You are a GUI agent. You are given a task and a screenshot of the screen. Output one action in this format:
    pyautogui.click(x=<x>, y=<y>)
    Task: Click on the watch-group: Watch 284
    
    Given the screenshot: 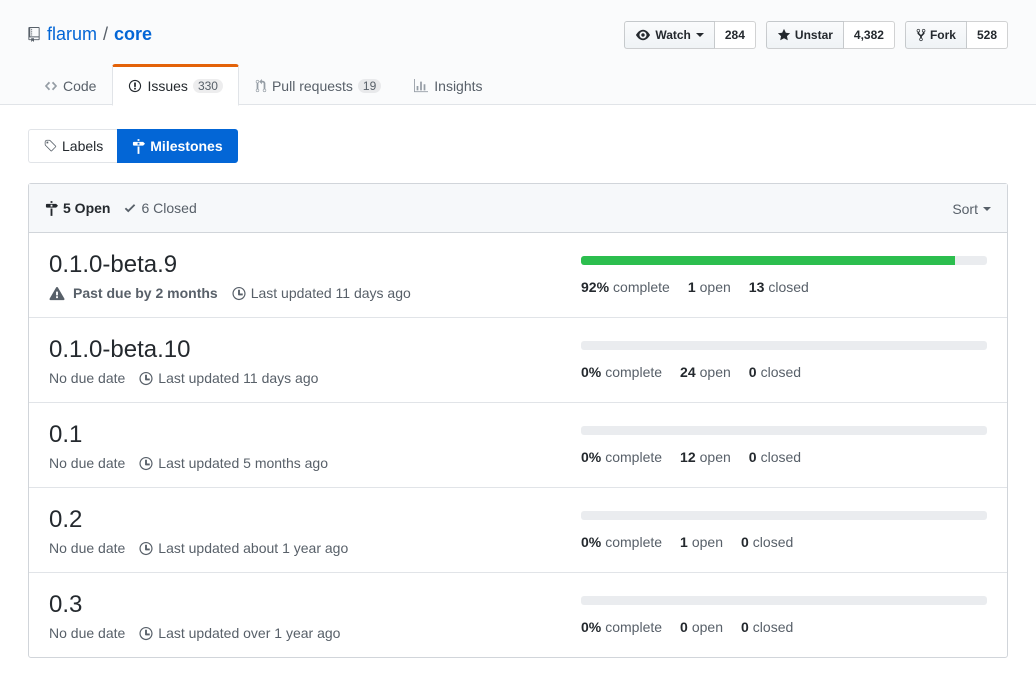 What is the action you would take?
    pyautogui.click(x=690, y=35)
    